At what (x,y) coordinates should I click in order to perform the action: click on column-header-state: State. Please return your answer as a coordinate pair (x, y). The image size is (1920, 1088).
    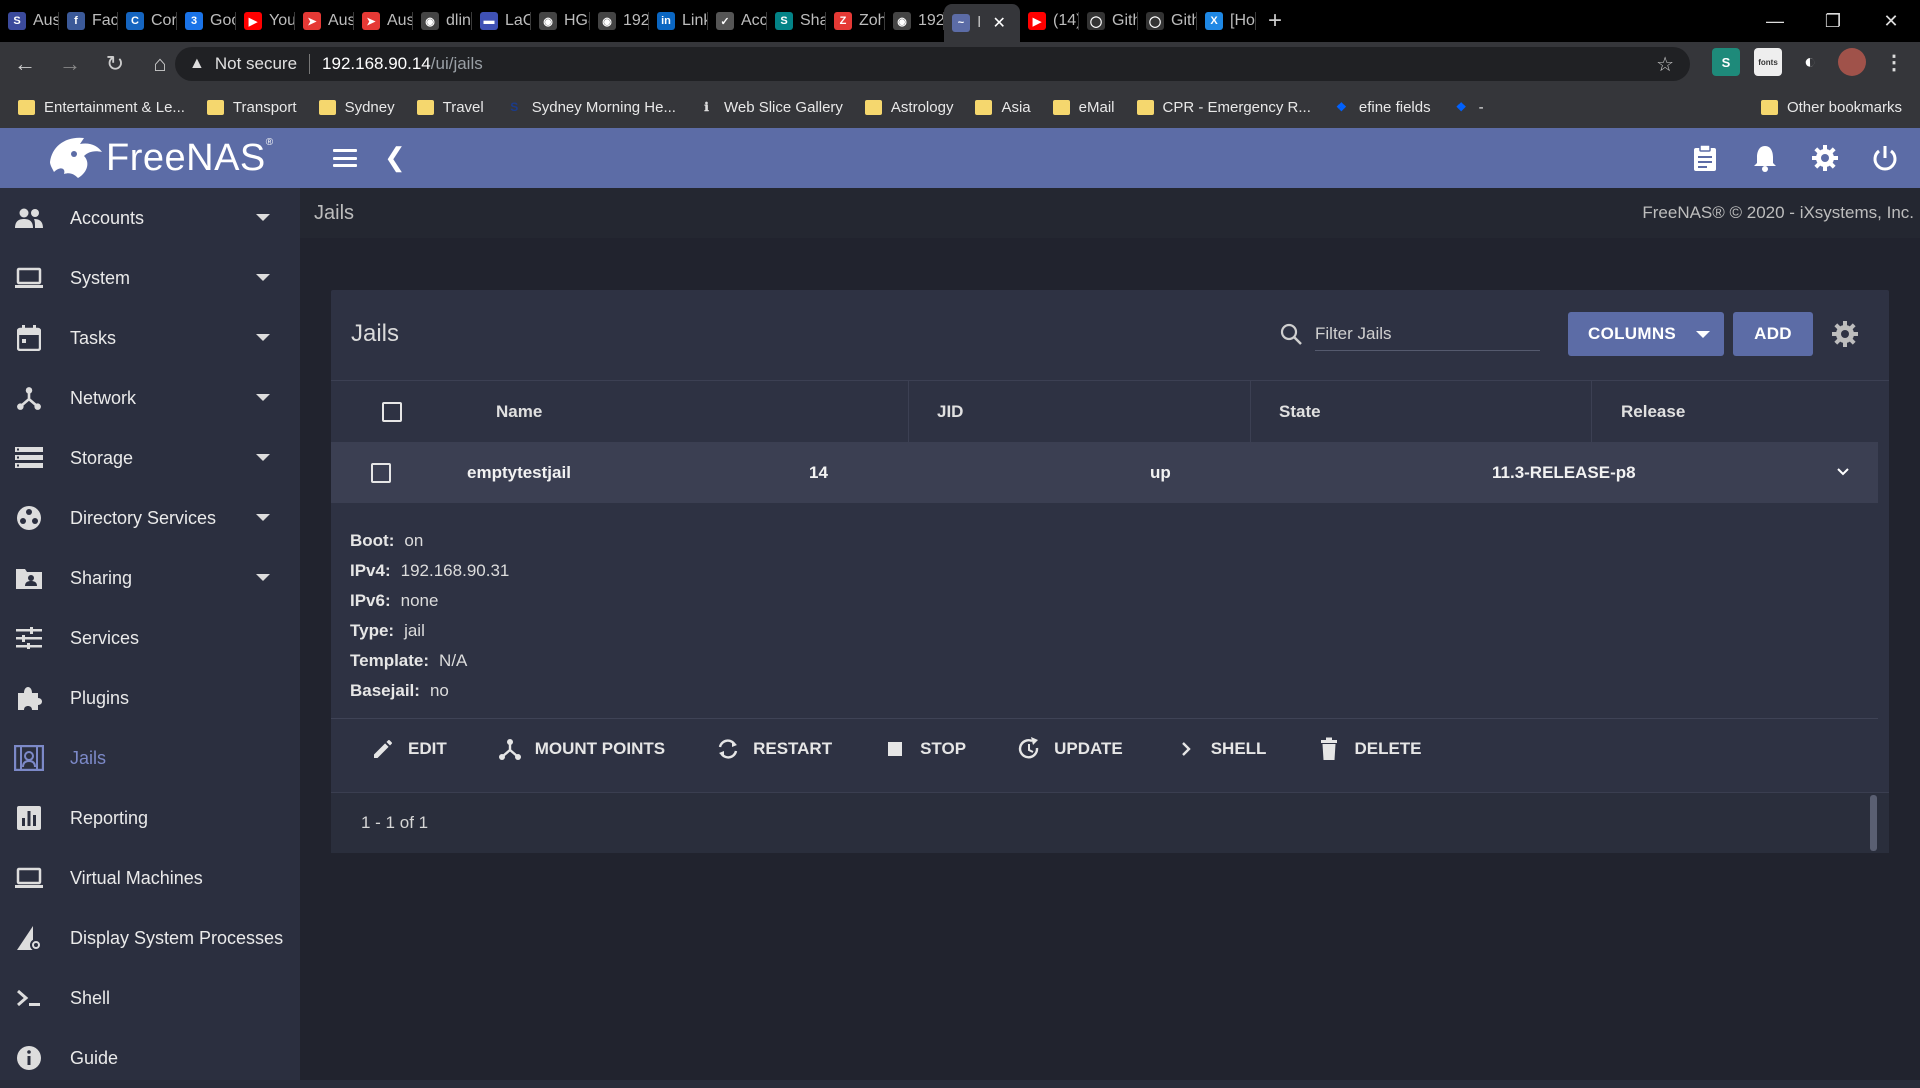
    Looking at the image, I should click on (1421, 412).